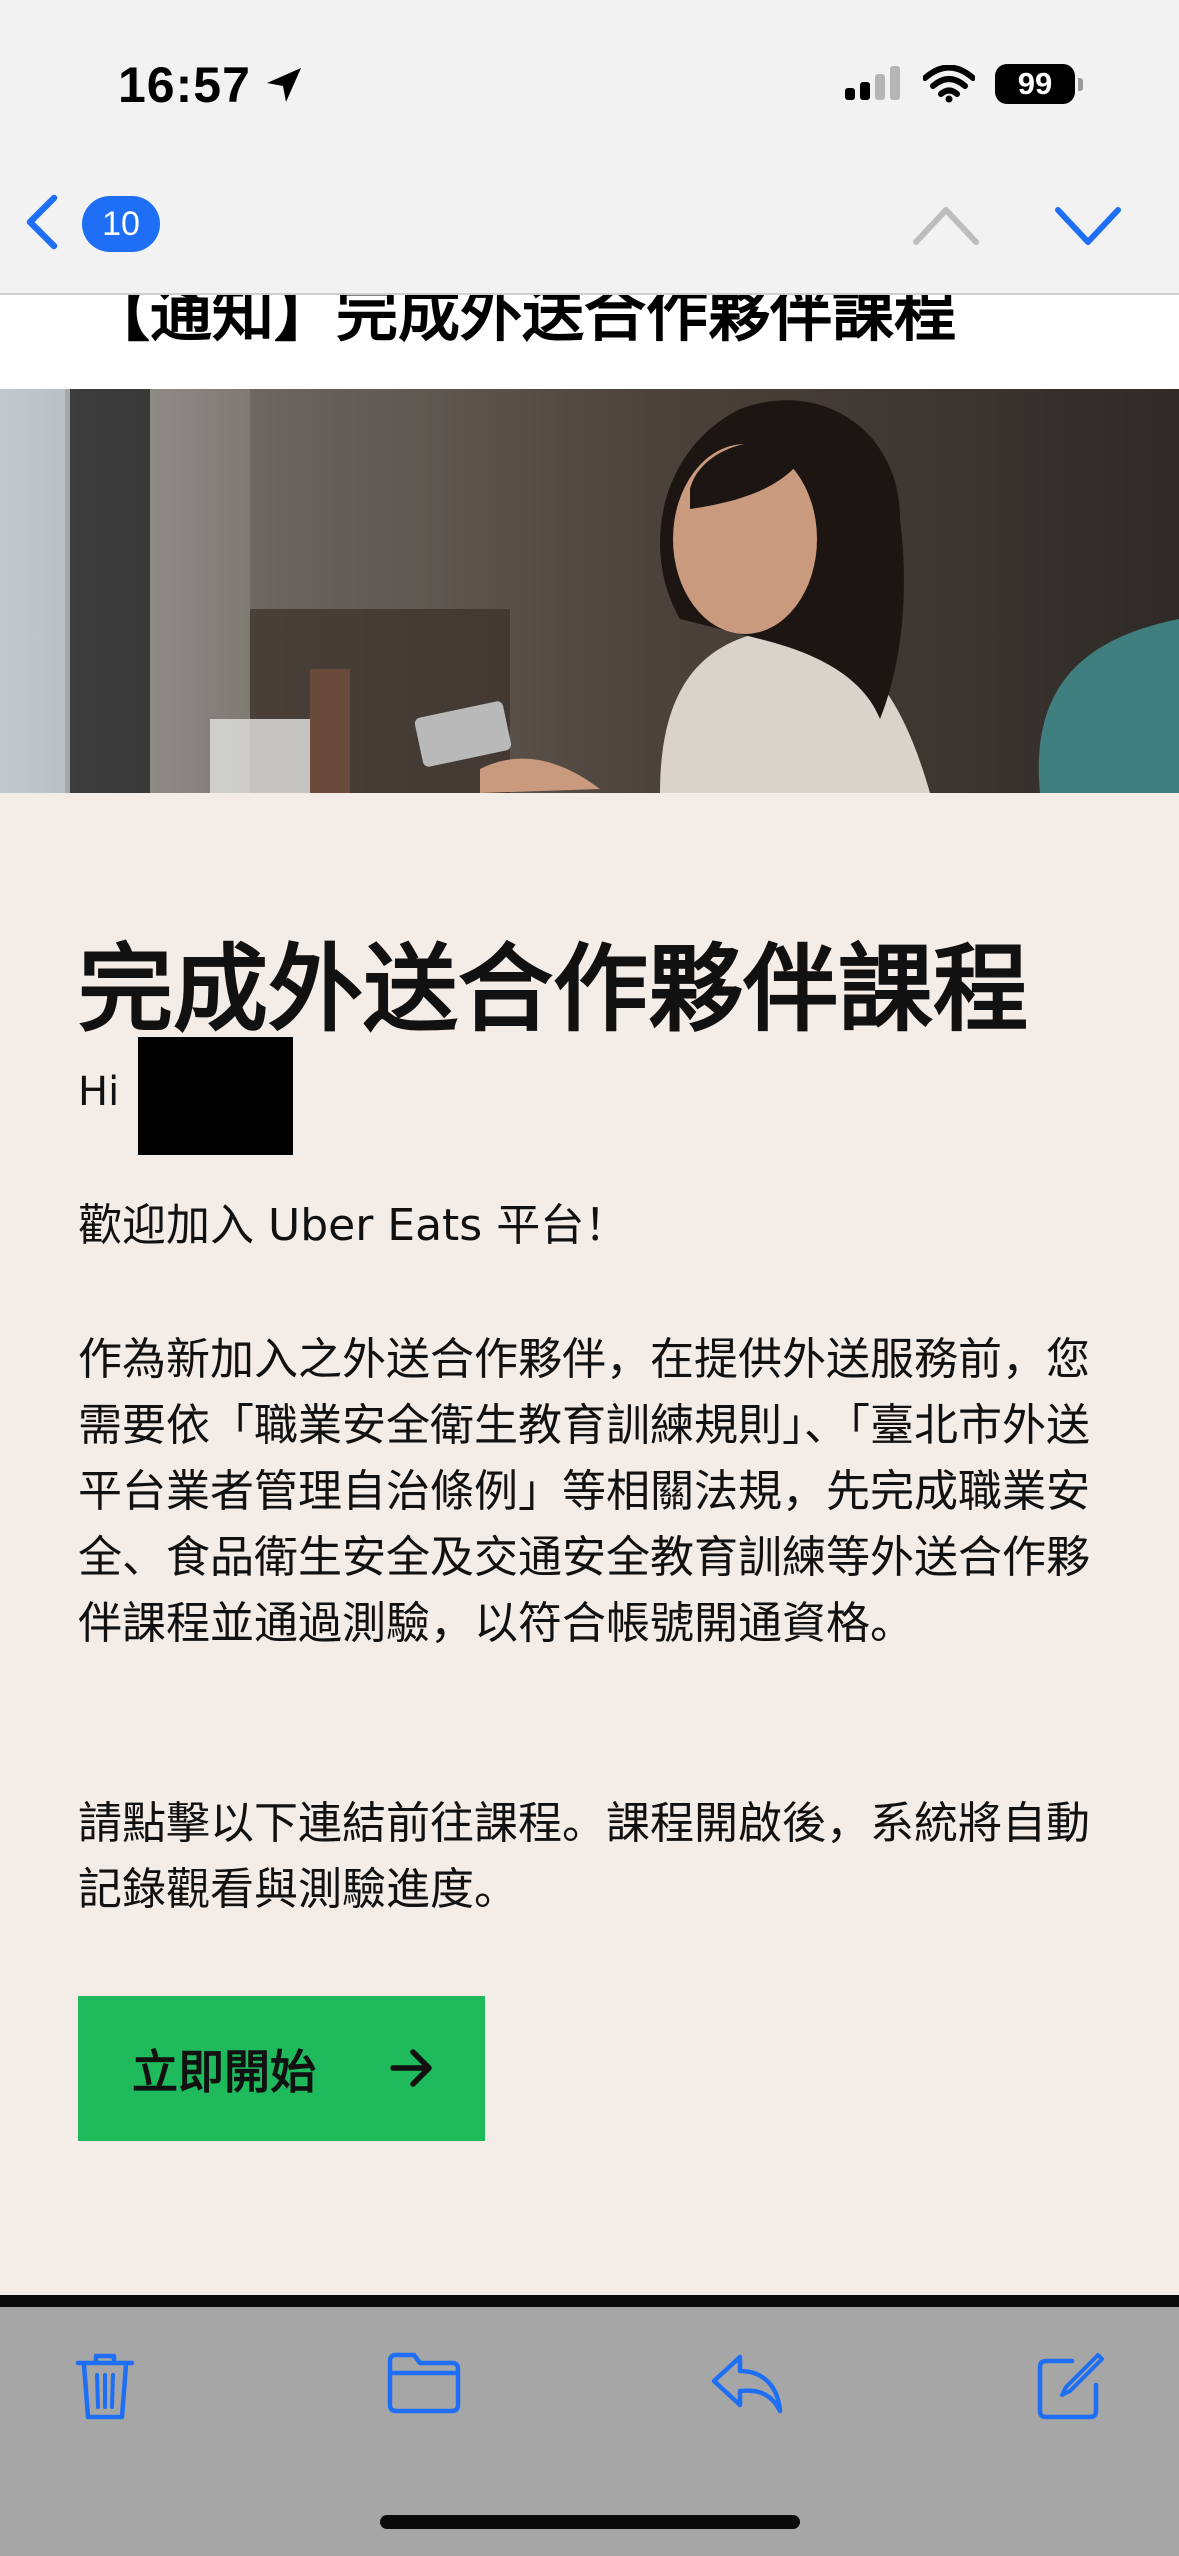  Describe the element at coordinates (121, 224) in the screenshot. I see `unread-count-badge: 10` at that location.